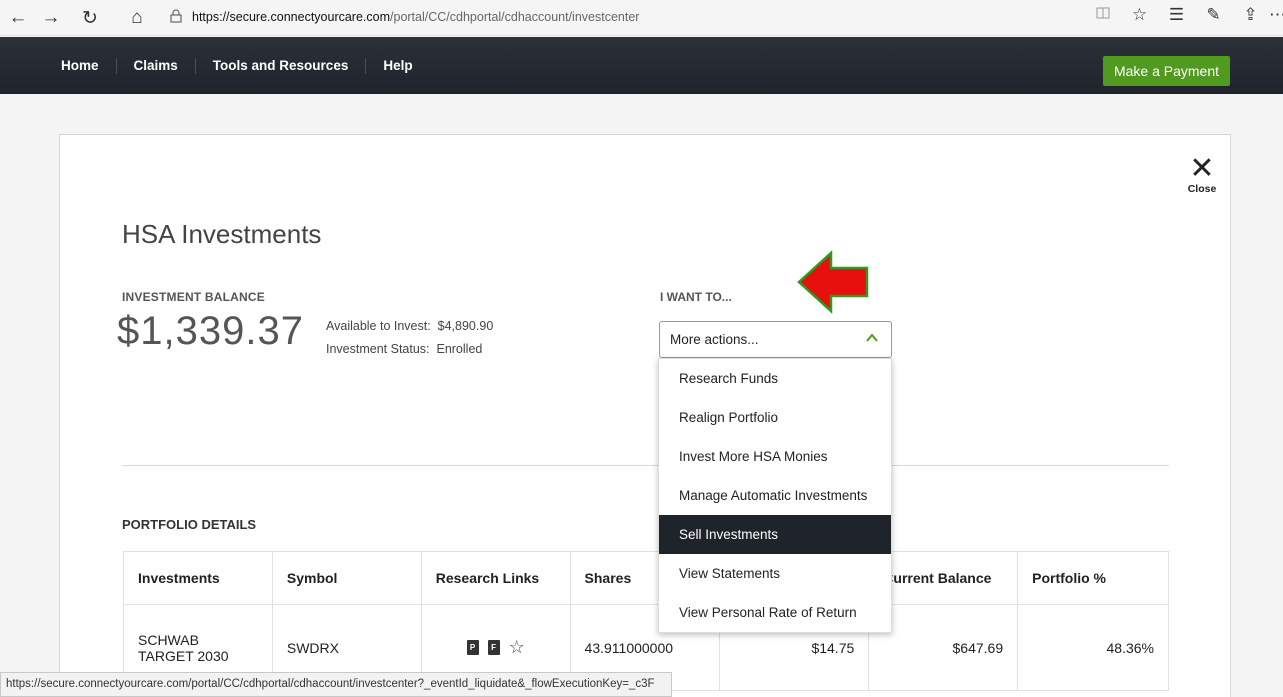 This screenshot has width=1283, height=697. I want to click on close-icon: ✕, so click(1202, 168).